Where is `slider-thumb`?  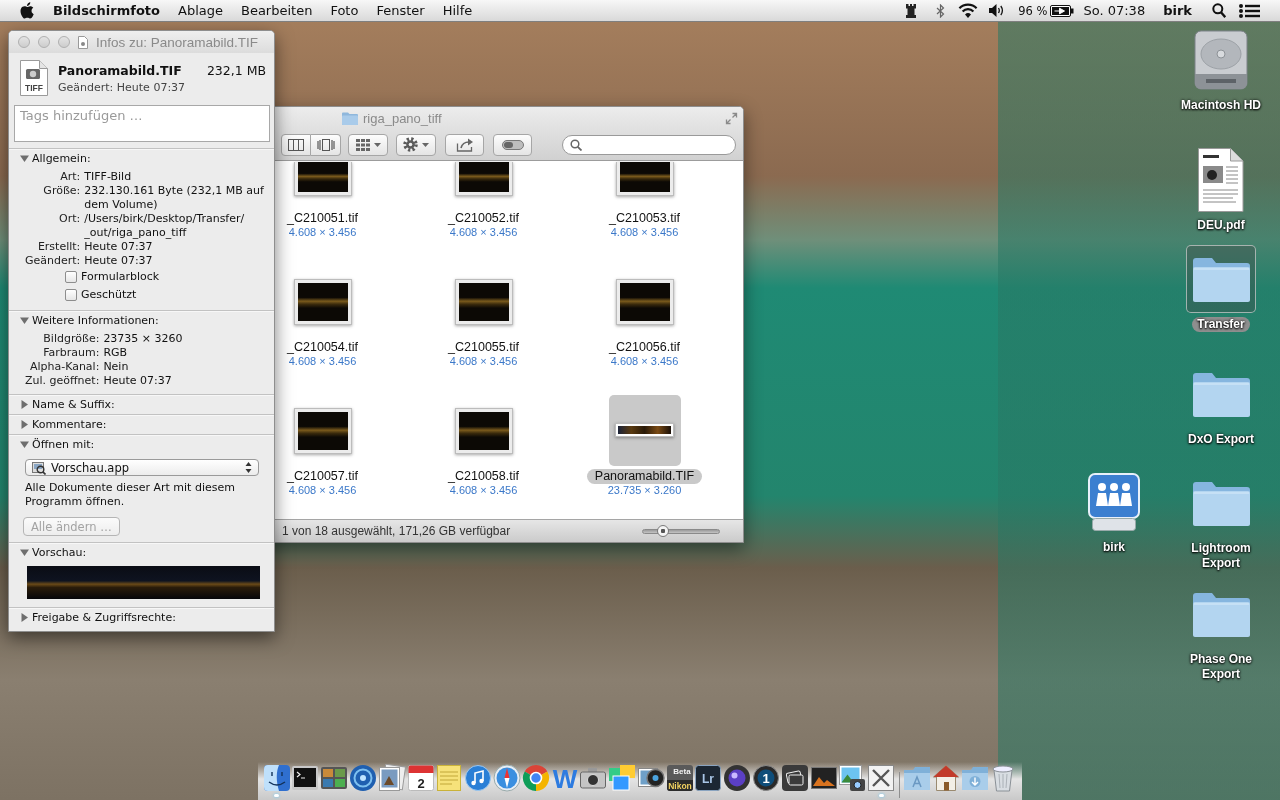 slider-thumb is located at coordinates (662, 530).